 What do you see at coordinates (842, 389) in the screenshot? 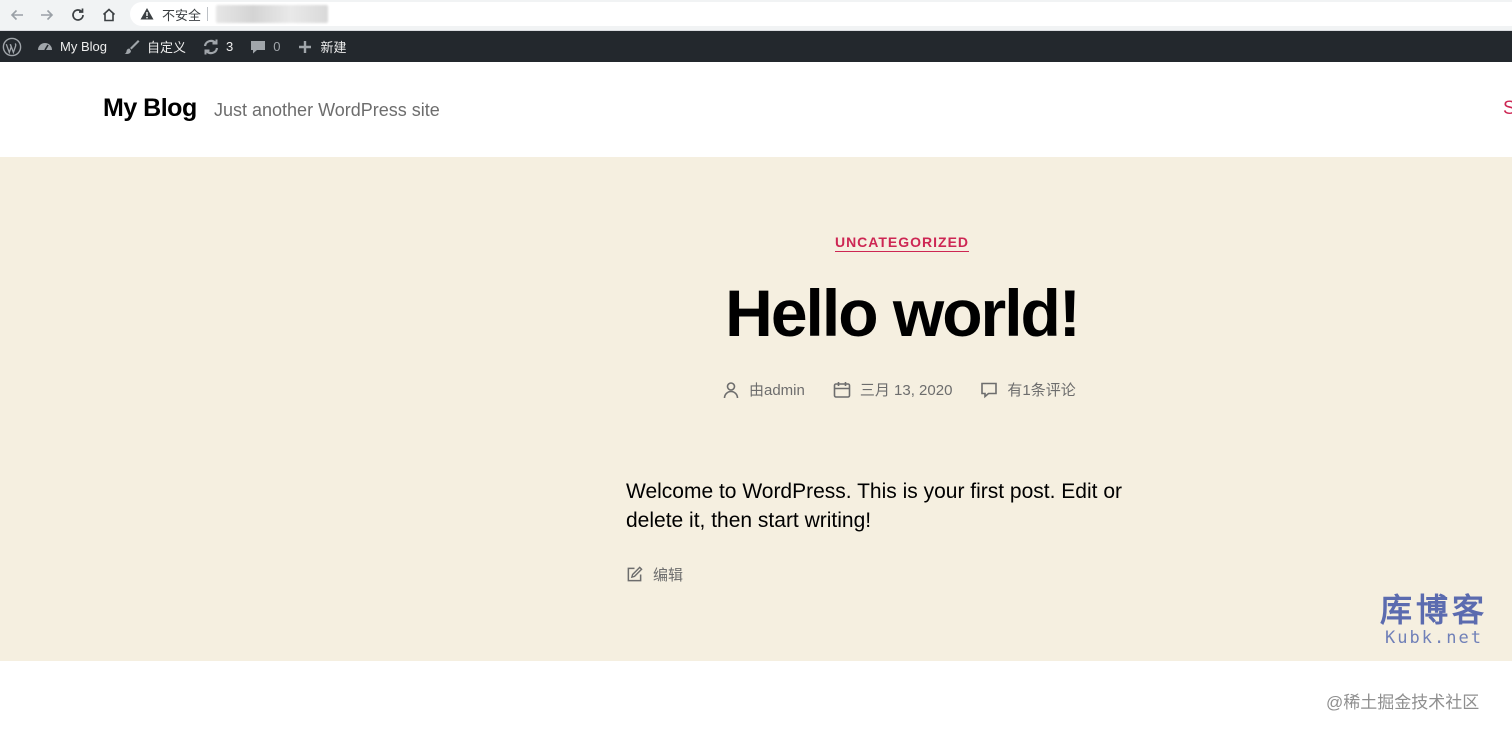
I see `calendar-icon` at bounding box center [842, 389].